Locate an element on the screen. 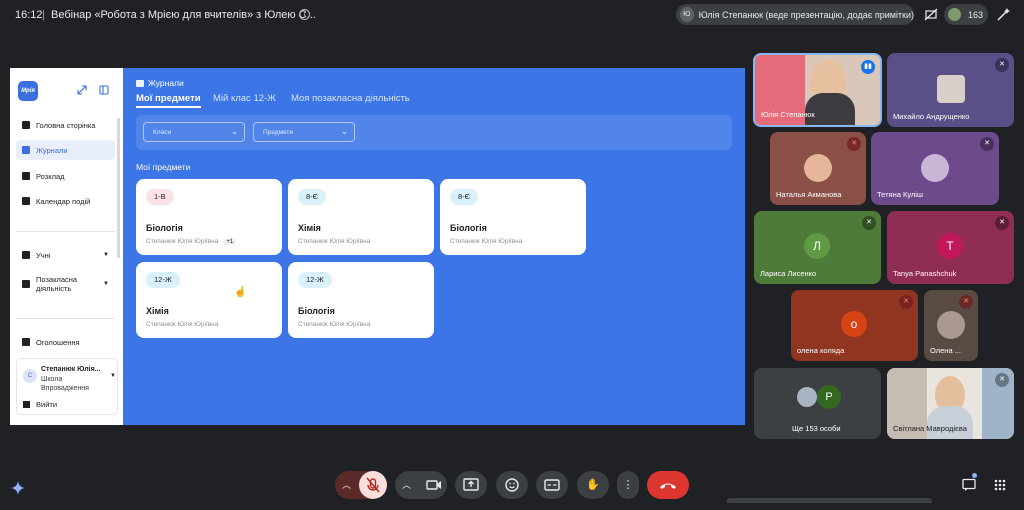 Image resolution: width=1024 pixels, height=510 pixels. sidebar-item-journals: Журнали is located at coordinates (65, 150).